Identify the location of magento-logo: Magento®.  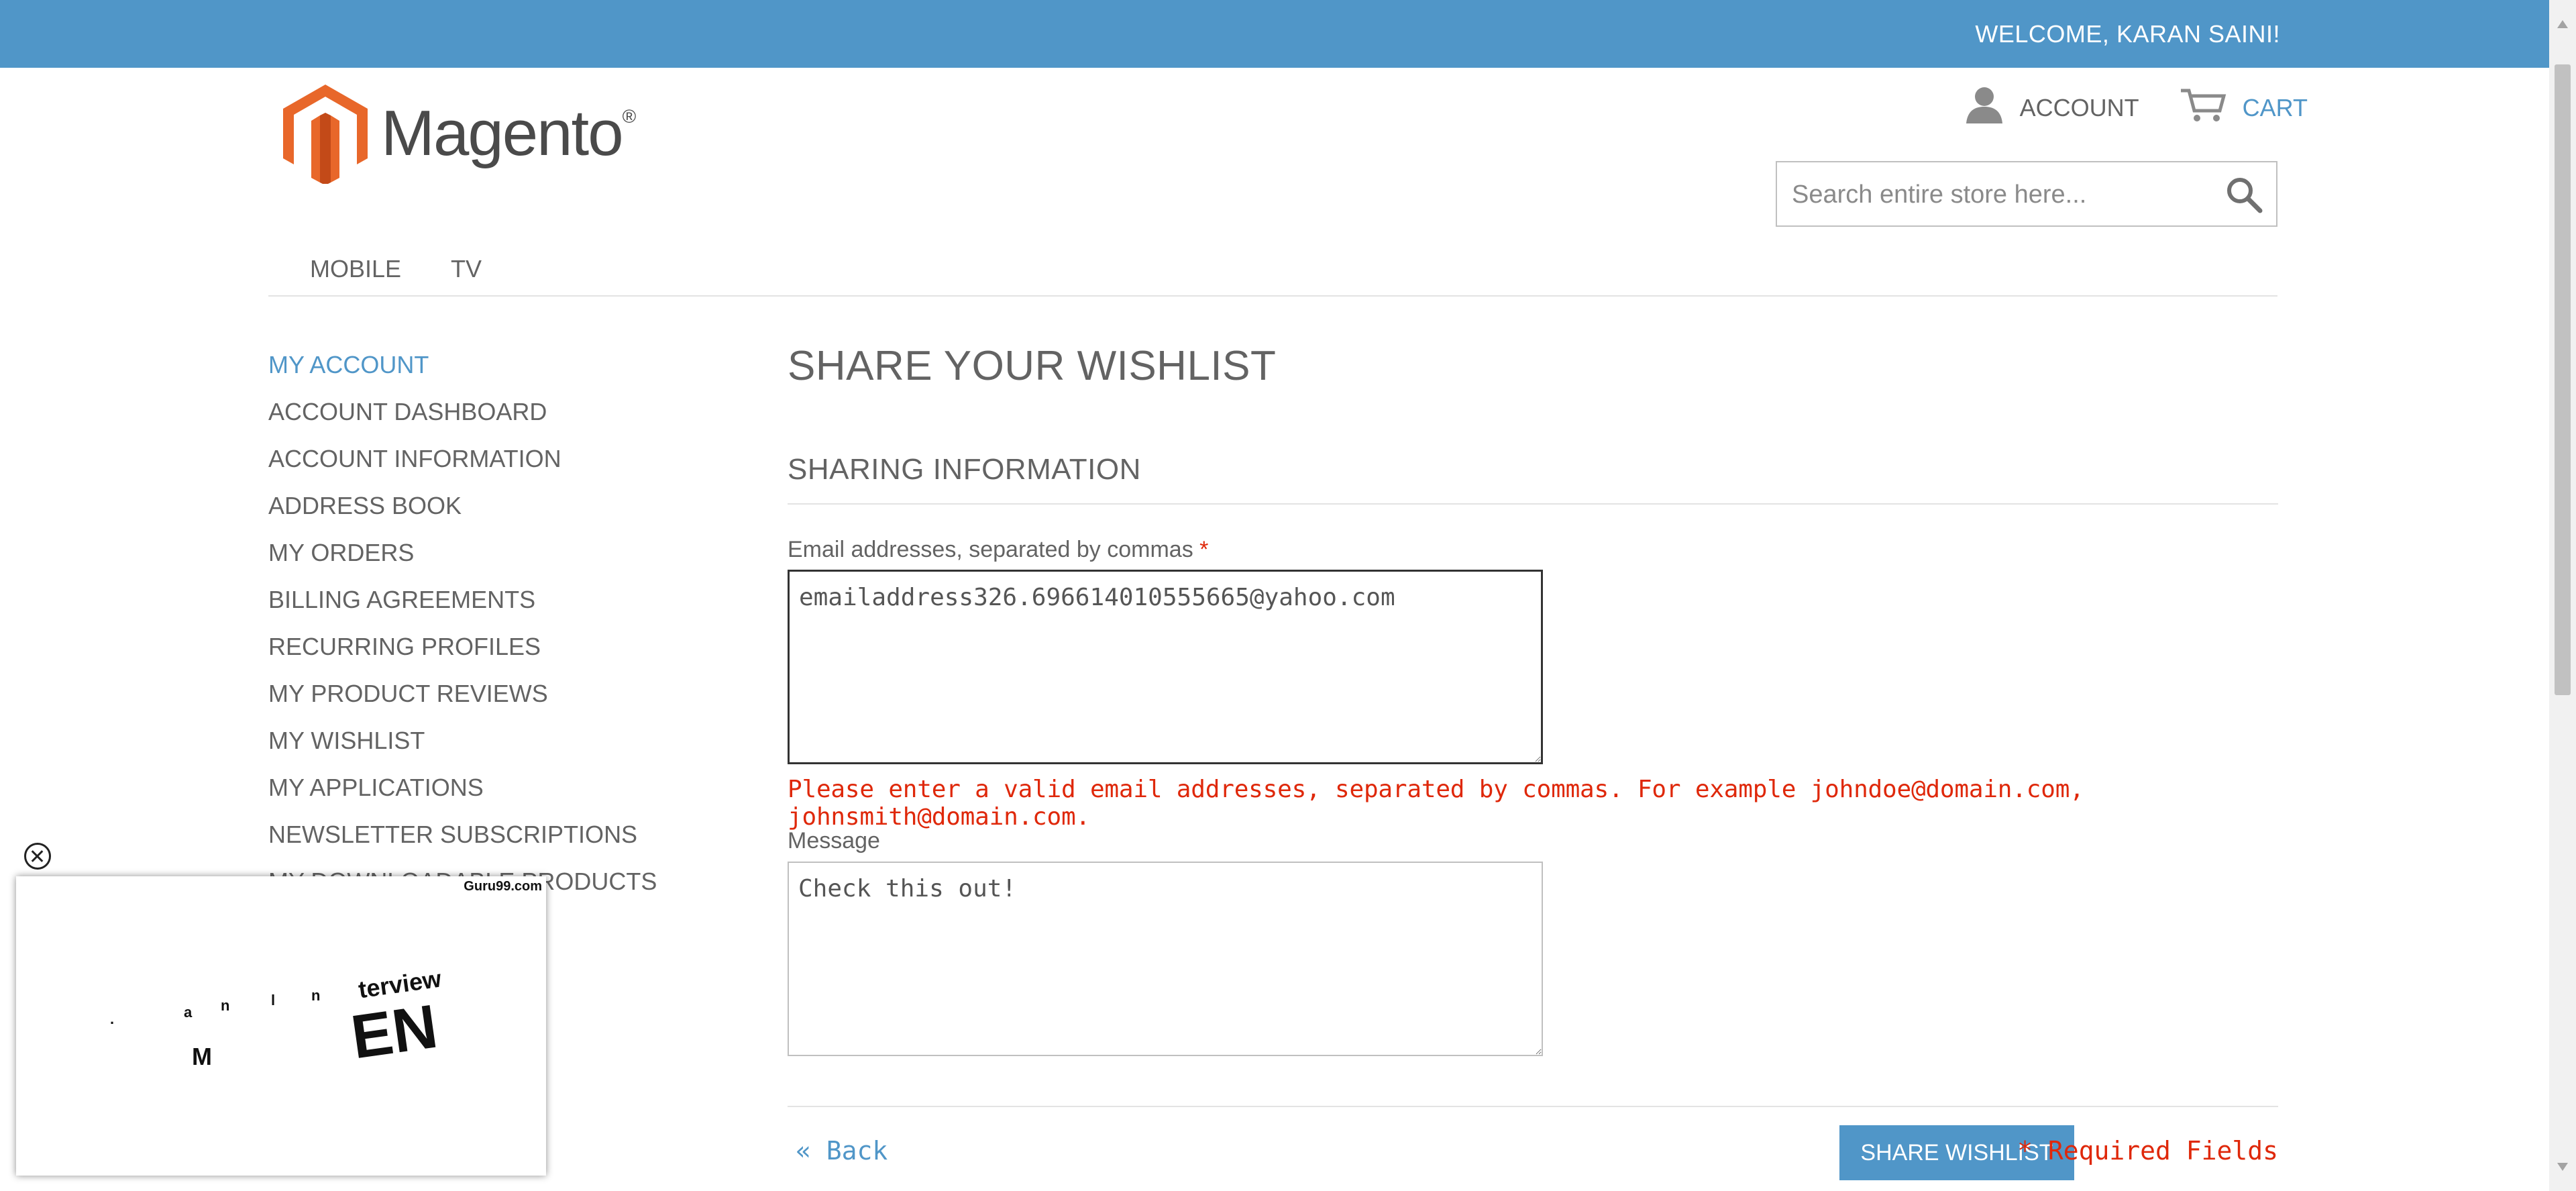
(459, 134).